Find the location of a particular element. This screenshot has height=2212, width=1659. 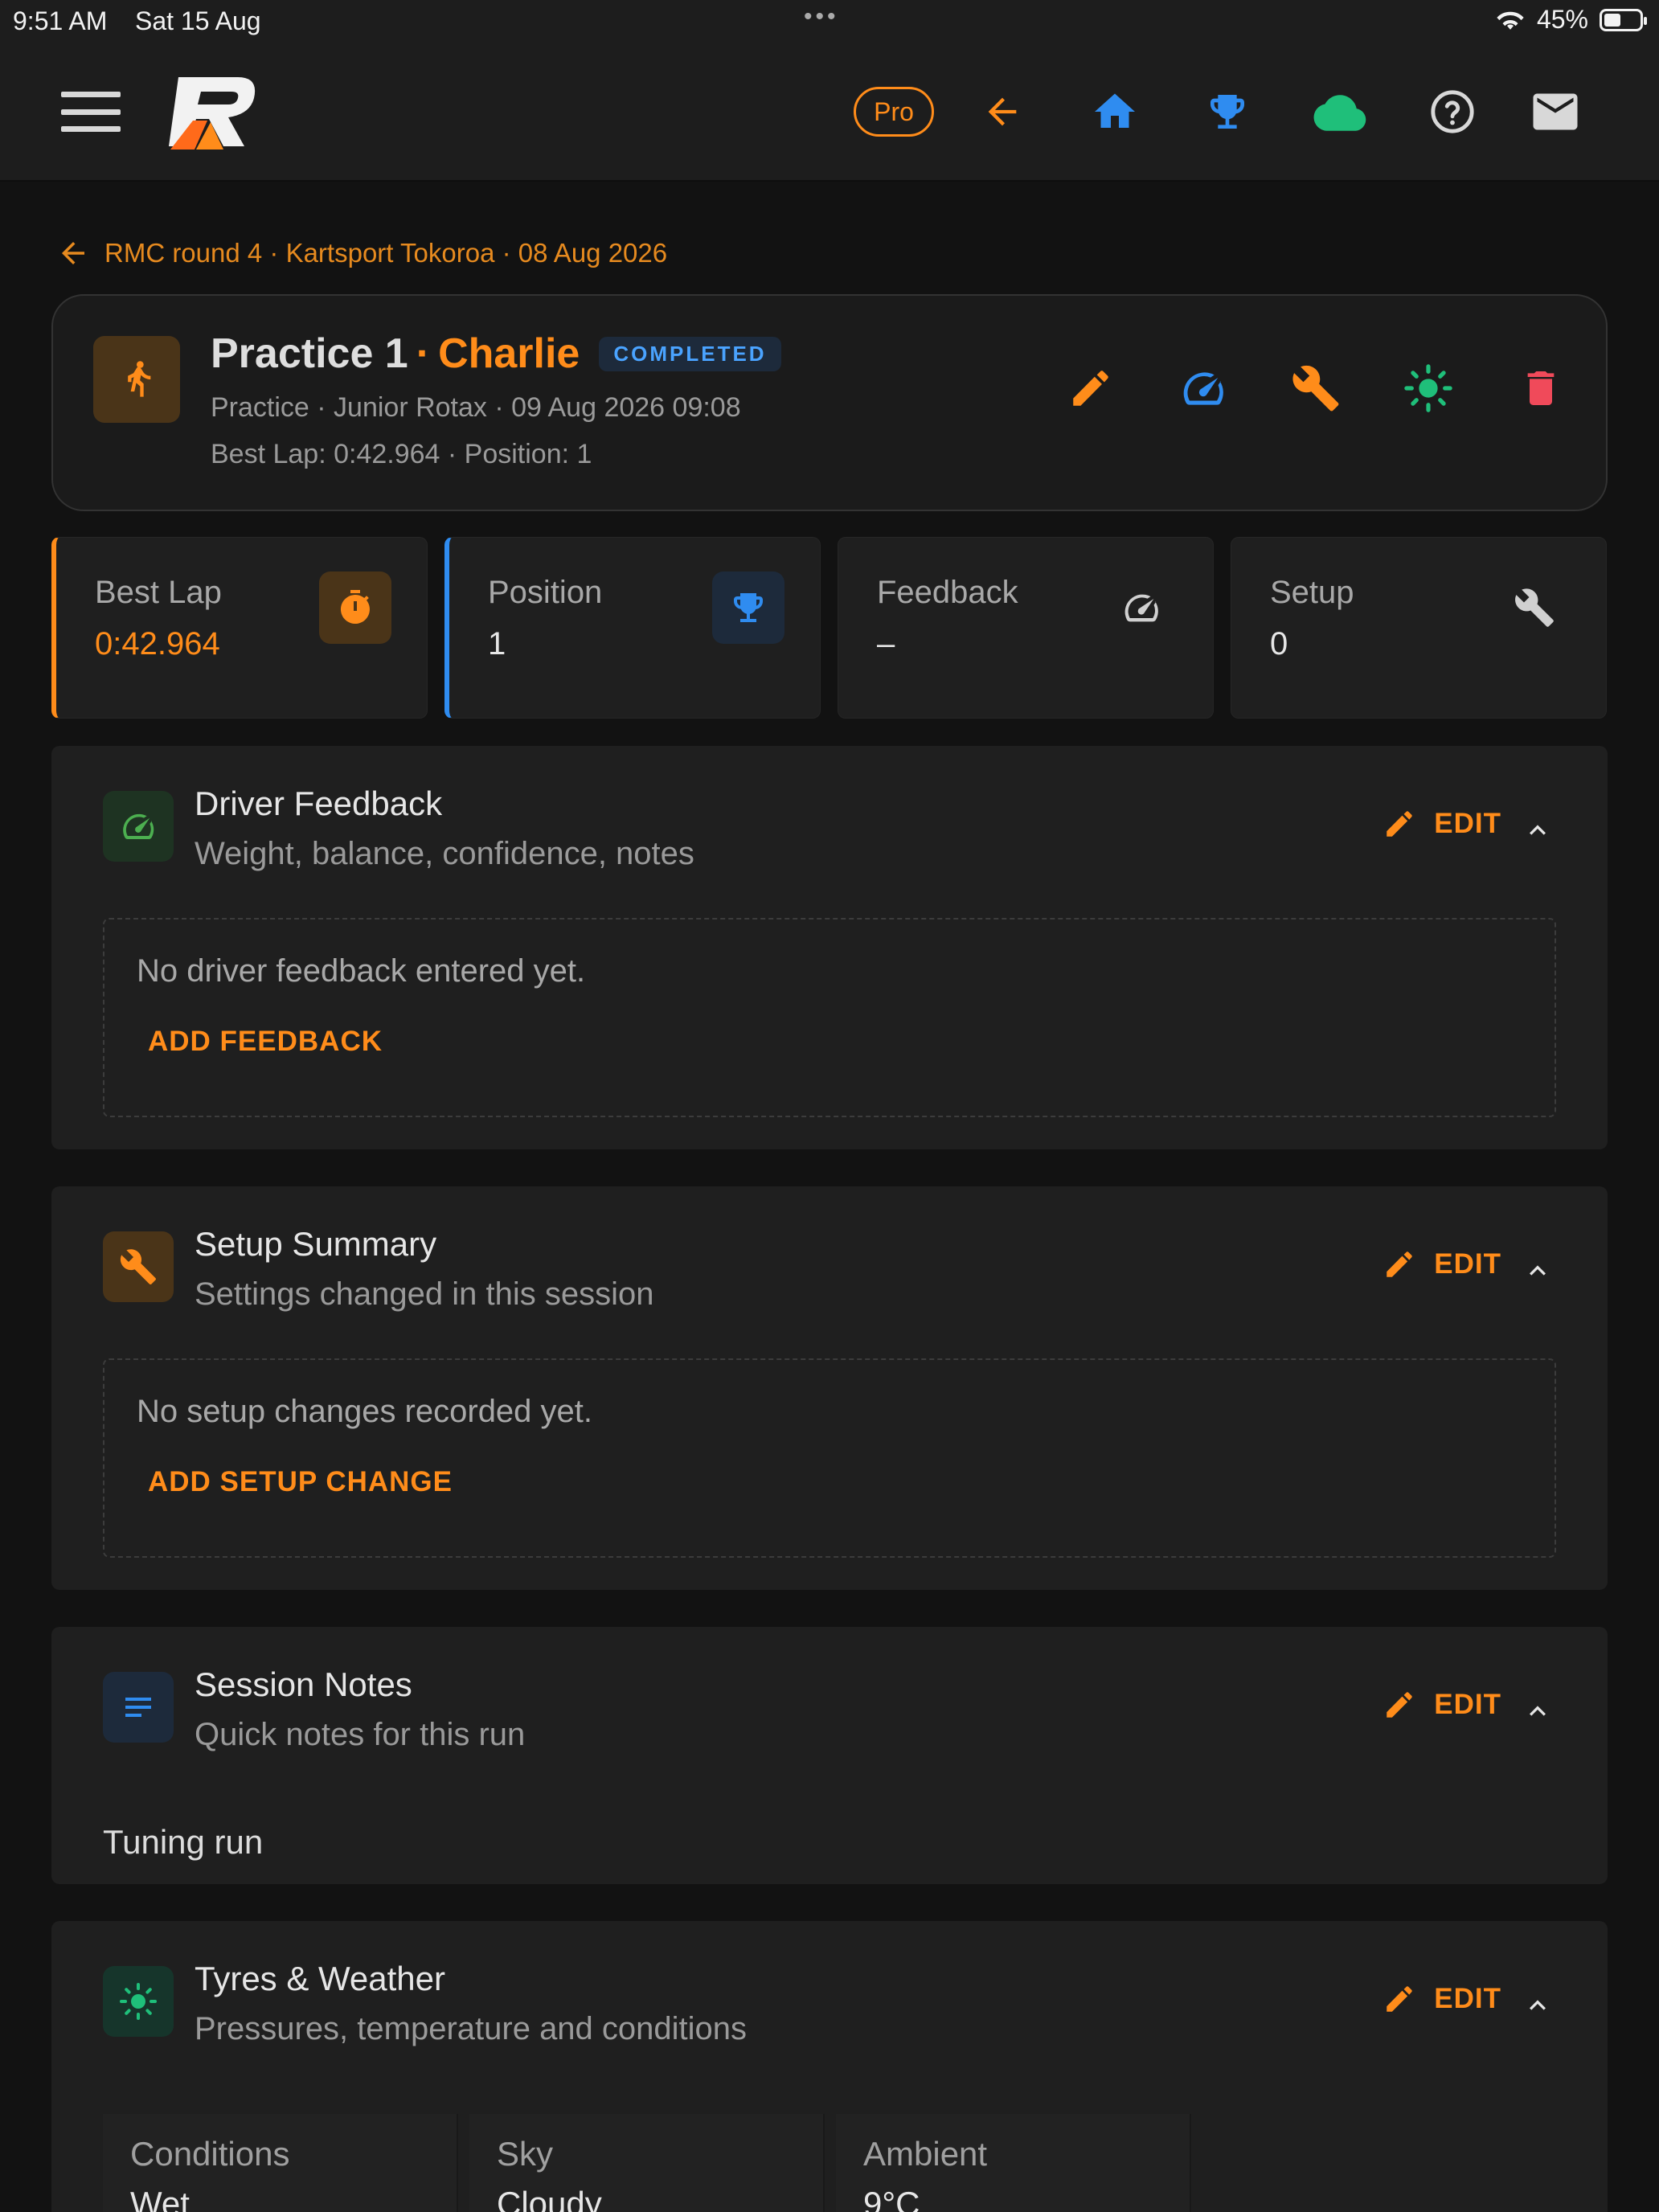

stopwatch-icon is located at coordinates (355, 607).